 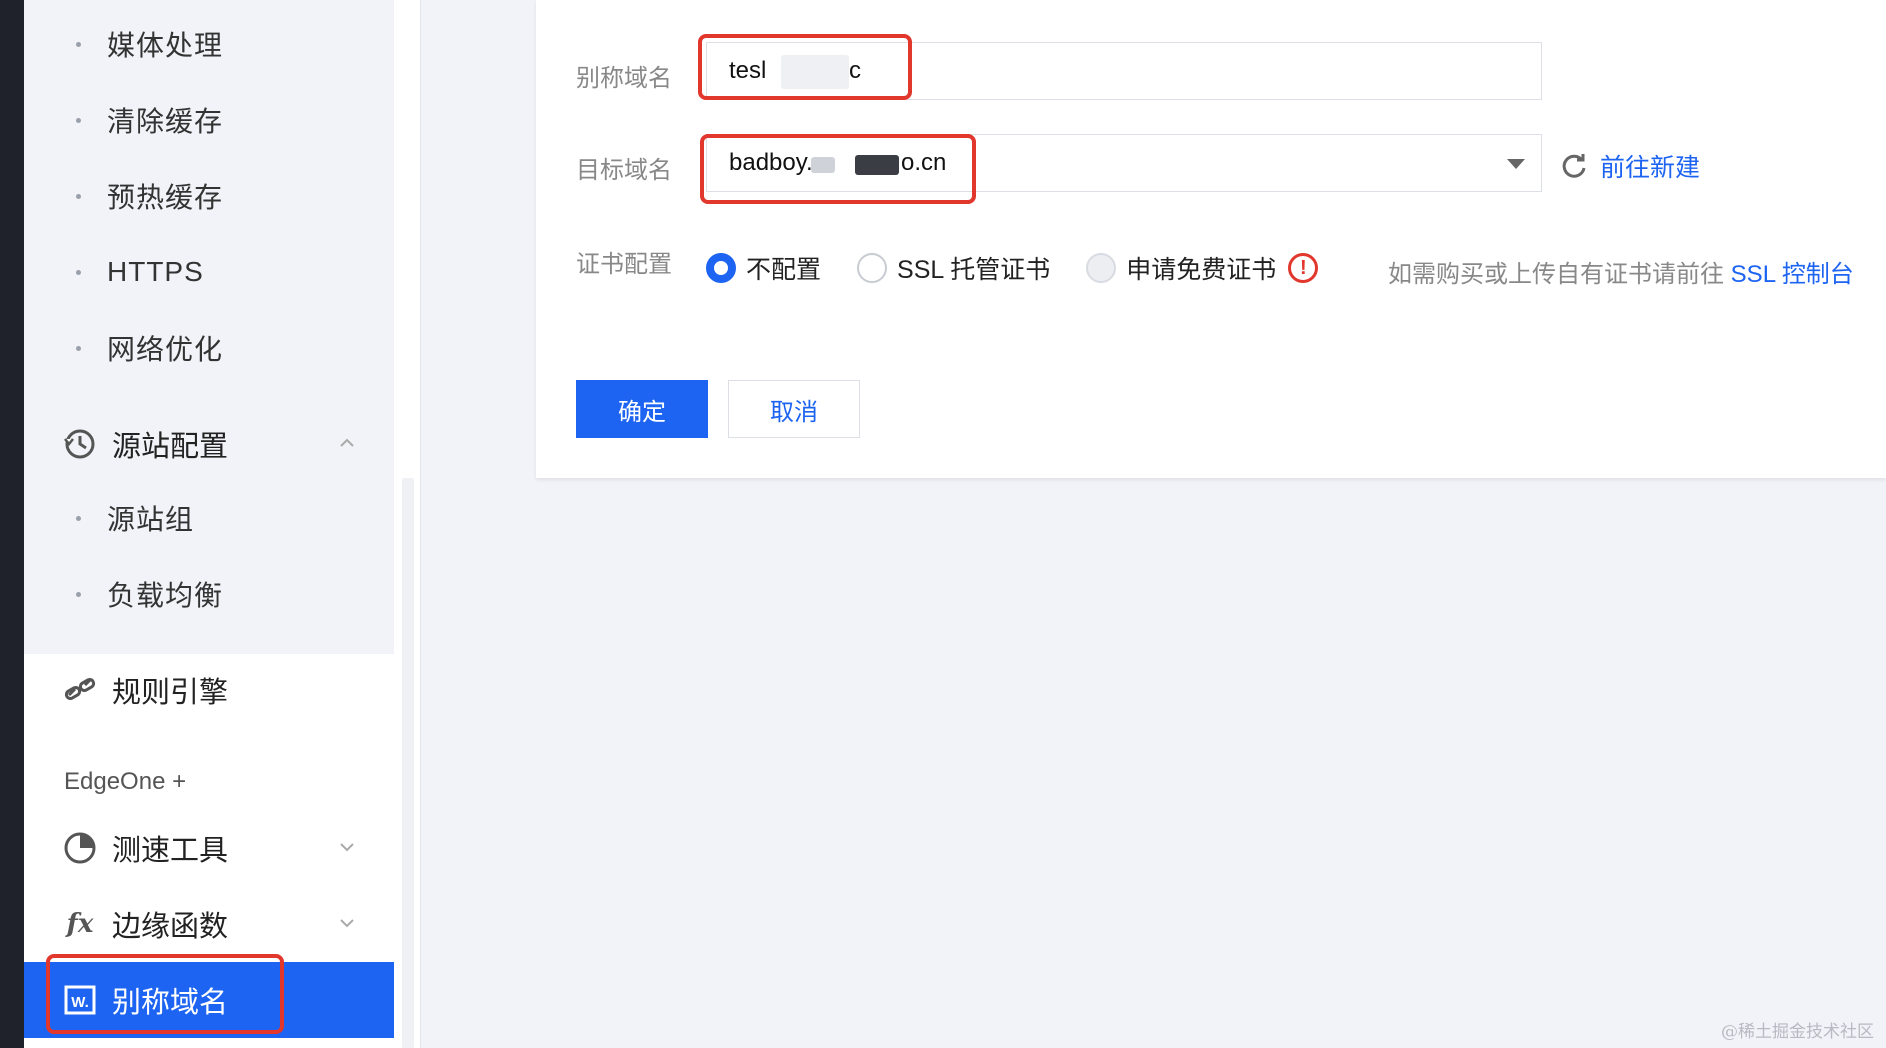 I want to click on sidebar-group-label: 边缘函数, so click(x=170, y=927).